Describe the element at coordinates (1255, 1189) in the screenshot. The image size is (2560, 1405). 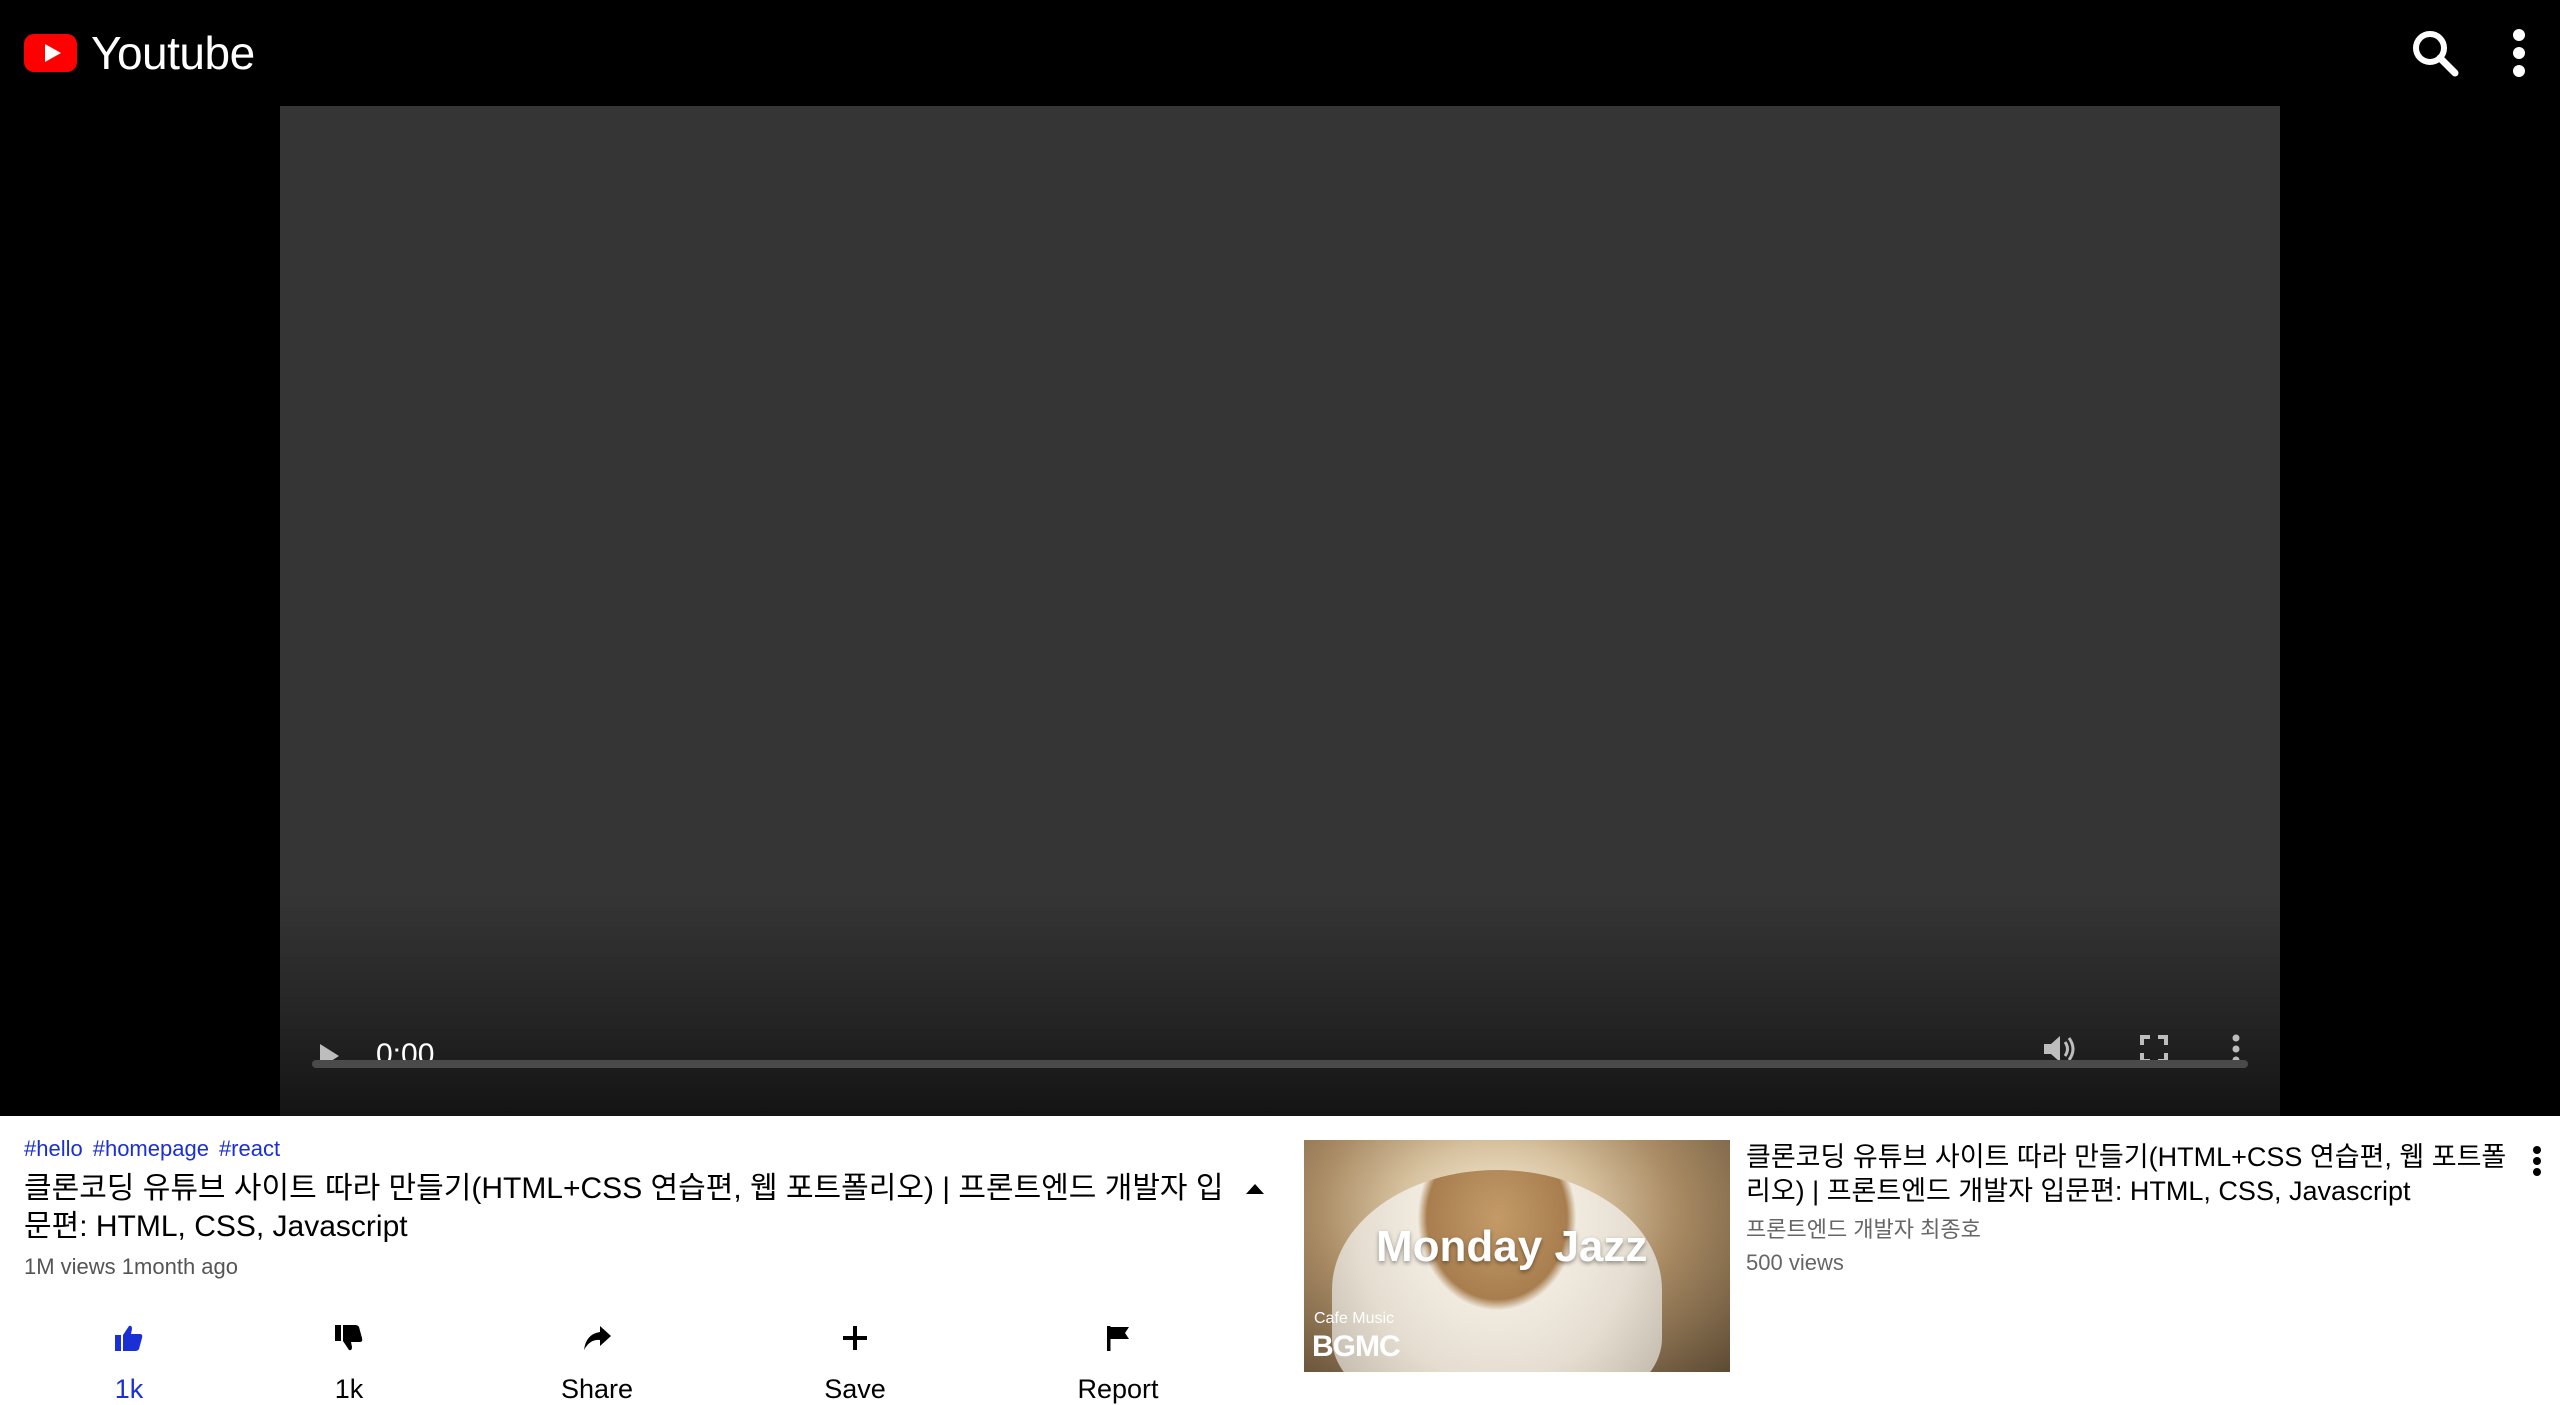
I see `collapse-caret-icon` at that location.